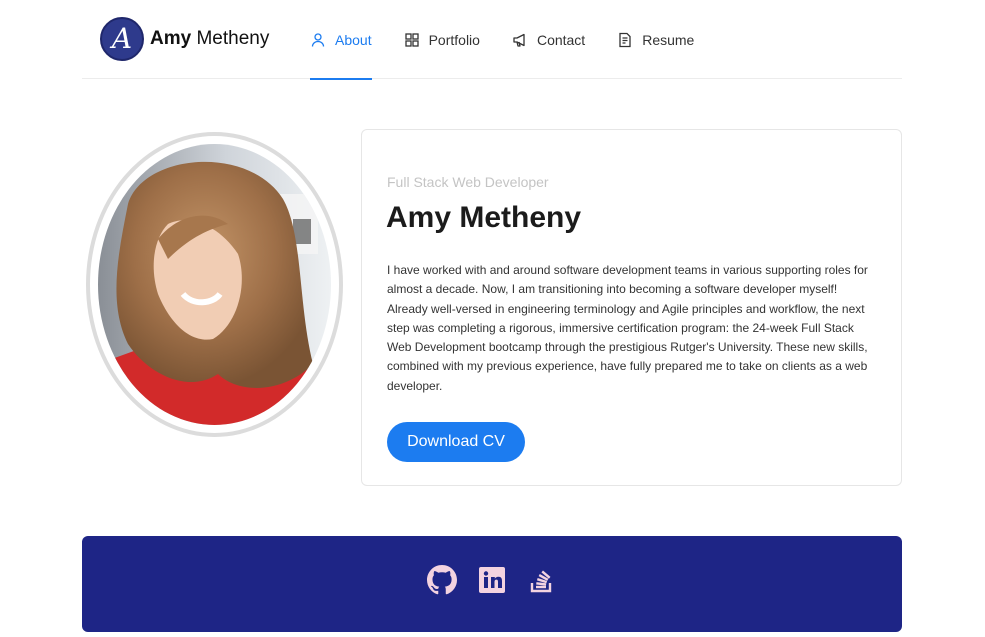 This screenshot has width=985, height=637. I want to click on grid-icon, so click(412, 40).